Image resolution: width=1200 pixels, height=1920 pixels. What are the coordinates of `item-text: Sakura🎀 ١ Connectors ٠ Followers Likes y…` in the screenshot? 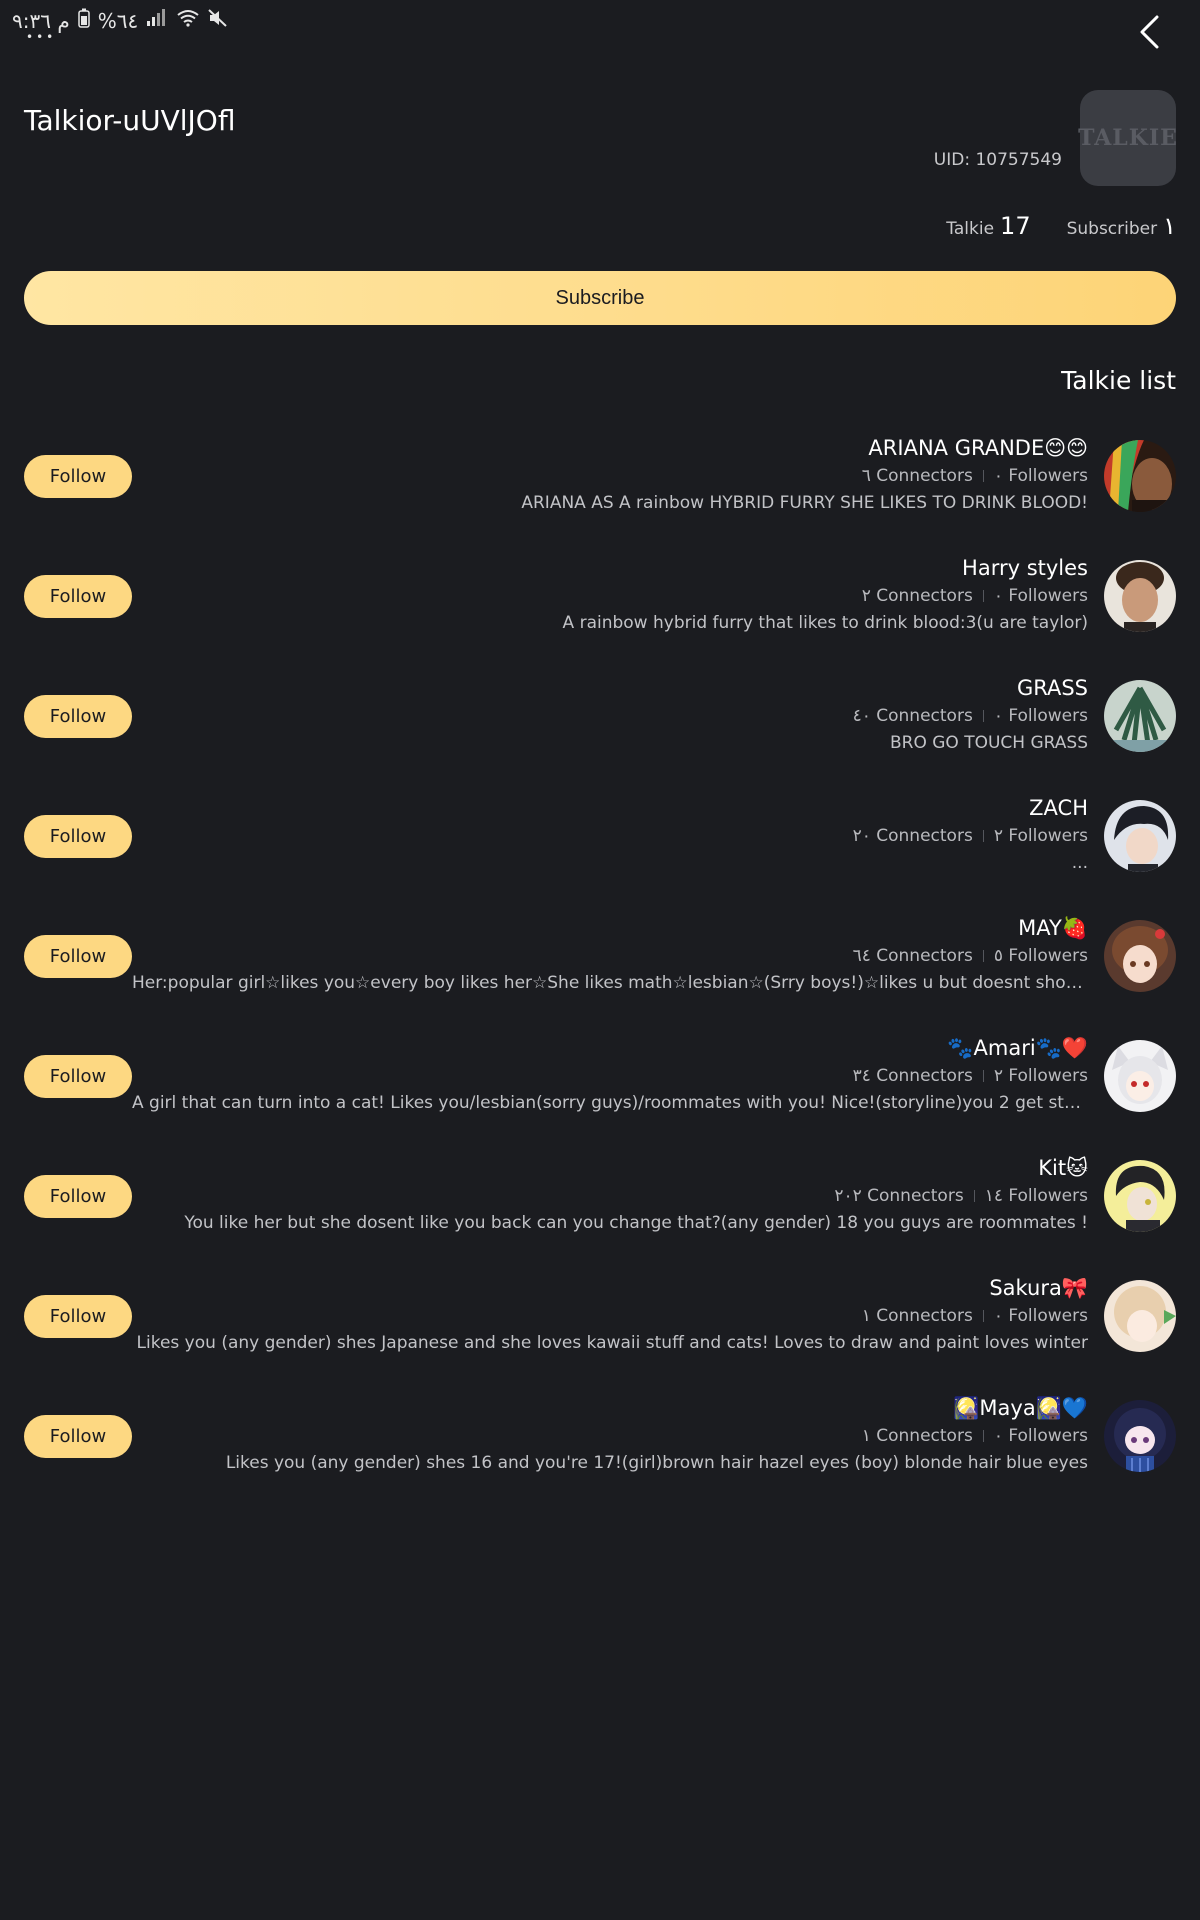 It's located at (610, 1315).